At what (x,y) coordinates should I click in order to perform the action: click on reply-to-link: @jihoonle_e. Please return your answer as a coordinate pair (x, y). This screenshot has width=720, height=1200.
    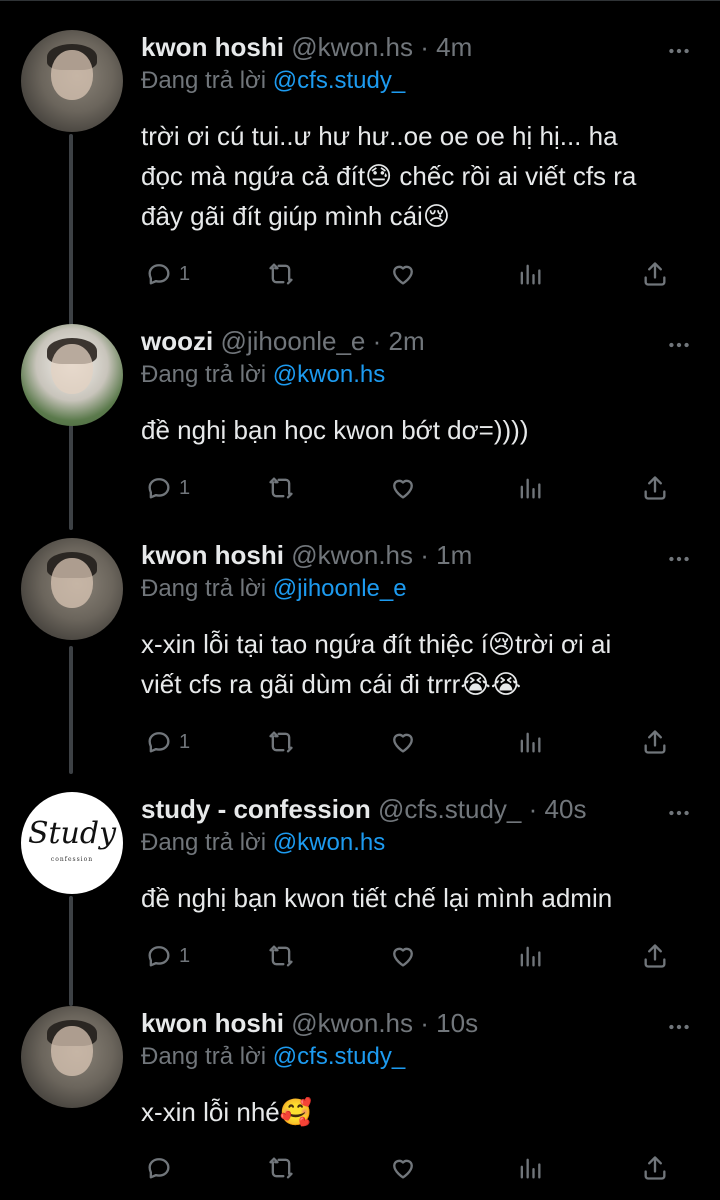
    Looking at the image, I should click on (340, 588).